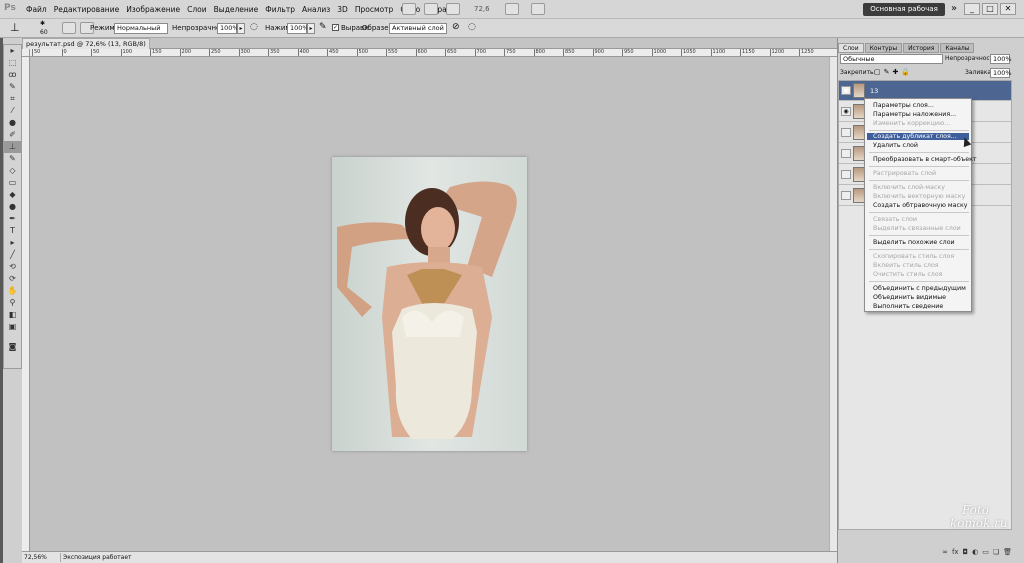 The width and height of the screenshot is (1024, 563). What do you see at coordinates (1008, 9) in the screenshot?
I see `close-button: ✕` at bounding box center [1008, 9].